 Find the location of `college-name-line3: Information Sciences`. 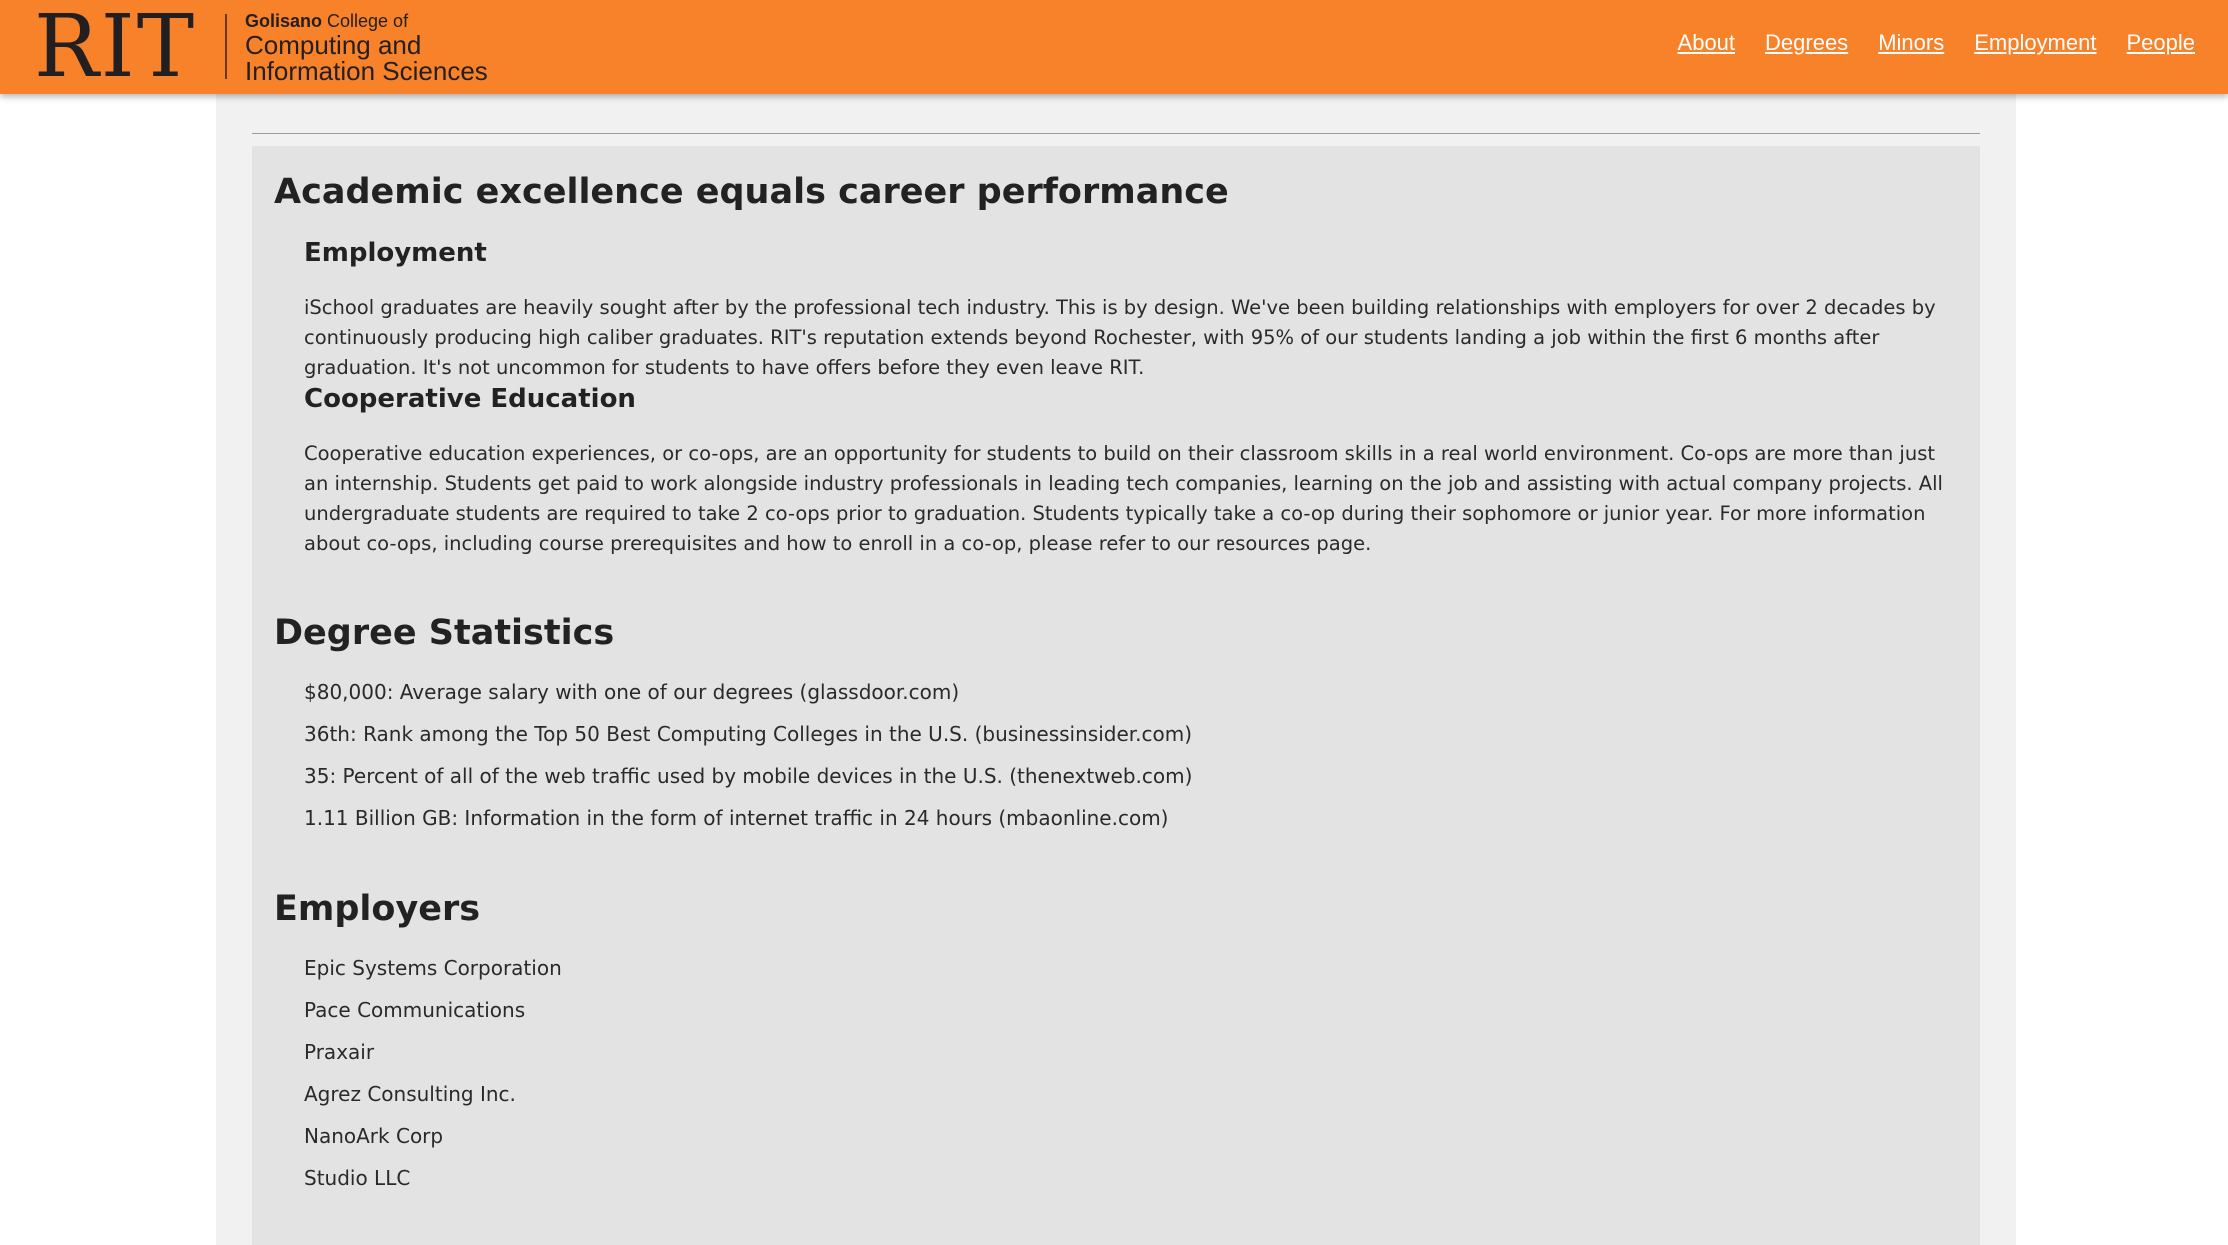

college-name-line3: Information Sciences is located at coordinates (366, 71).